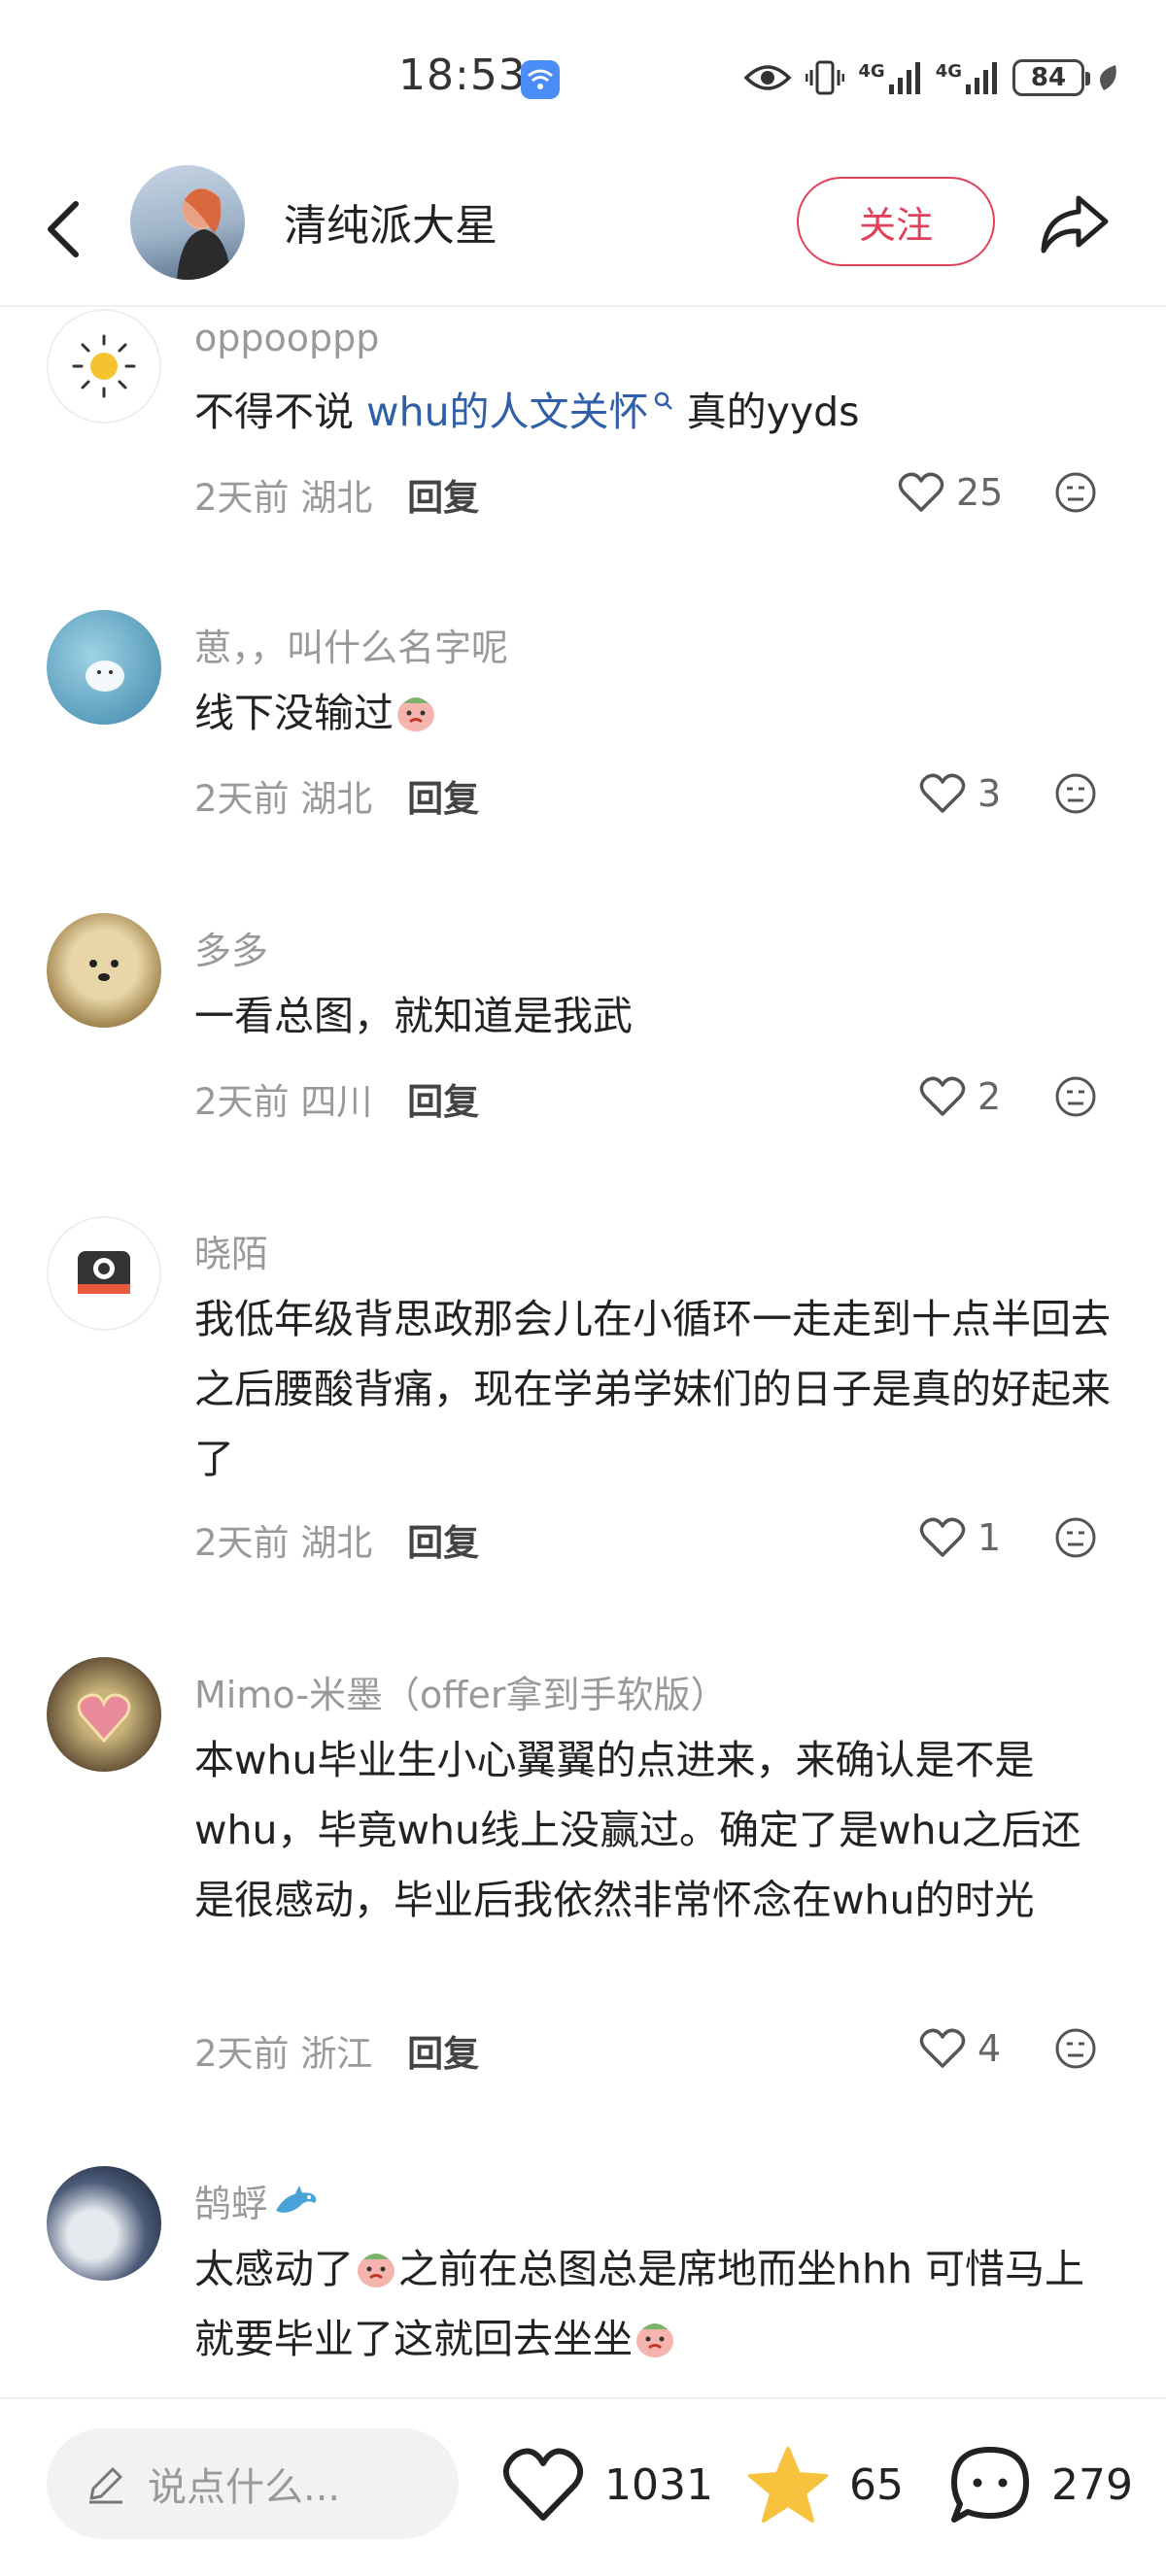 The image size is (1166, 2576). I want to click on commenter-name: 鹄蜉, so click(257, 2200).